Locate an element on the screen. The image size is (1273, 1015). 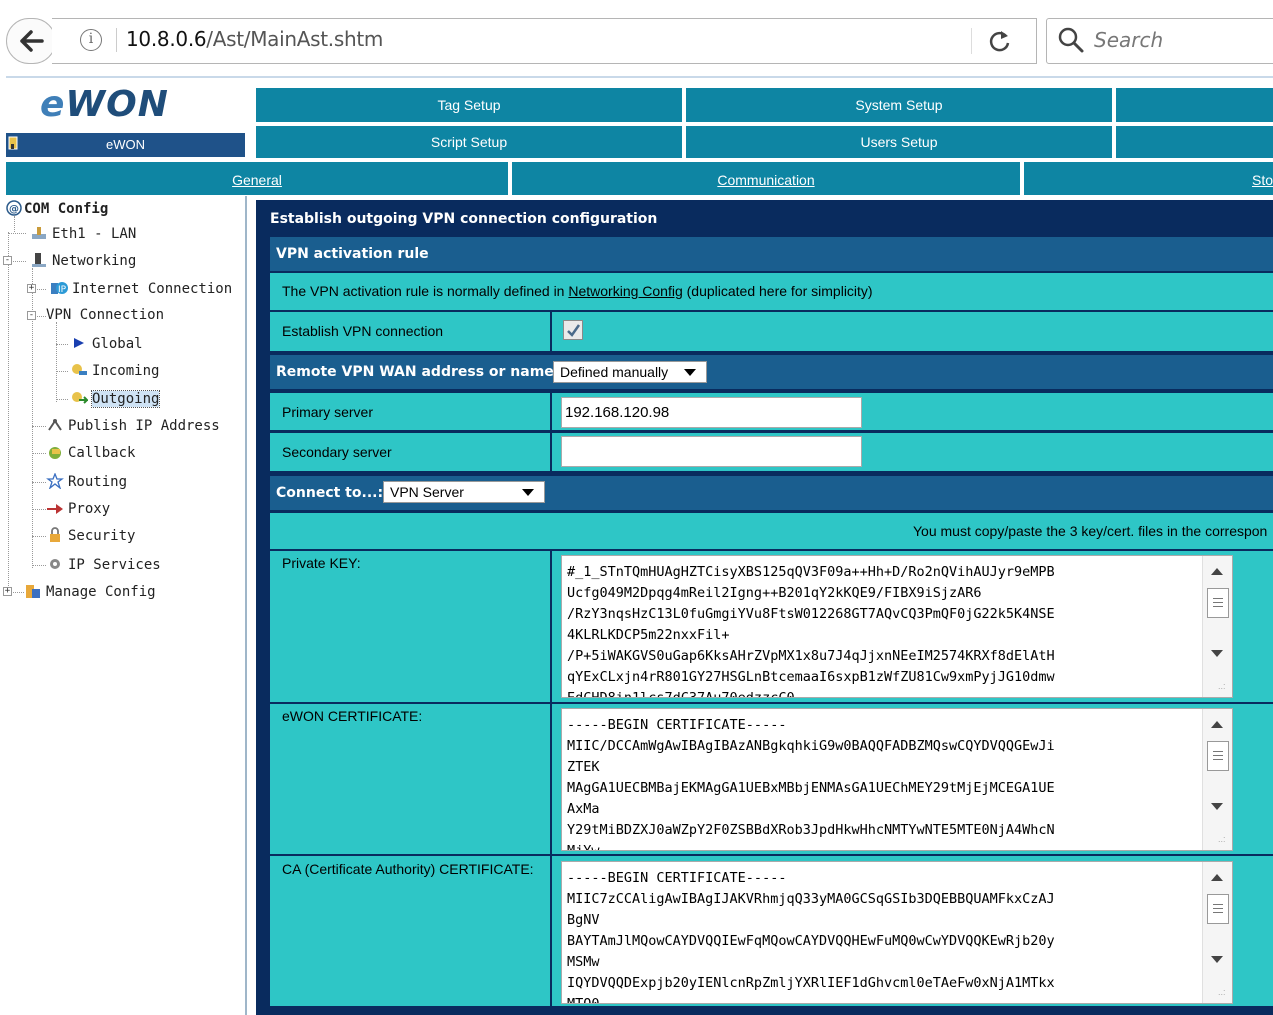
secondary-server-label: Secondary server is located at coordinates (337, 452).